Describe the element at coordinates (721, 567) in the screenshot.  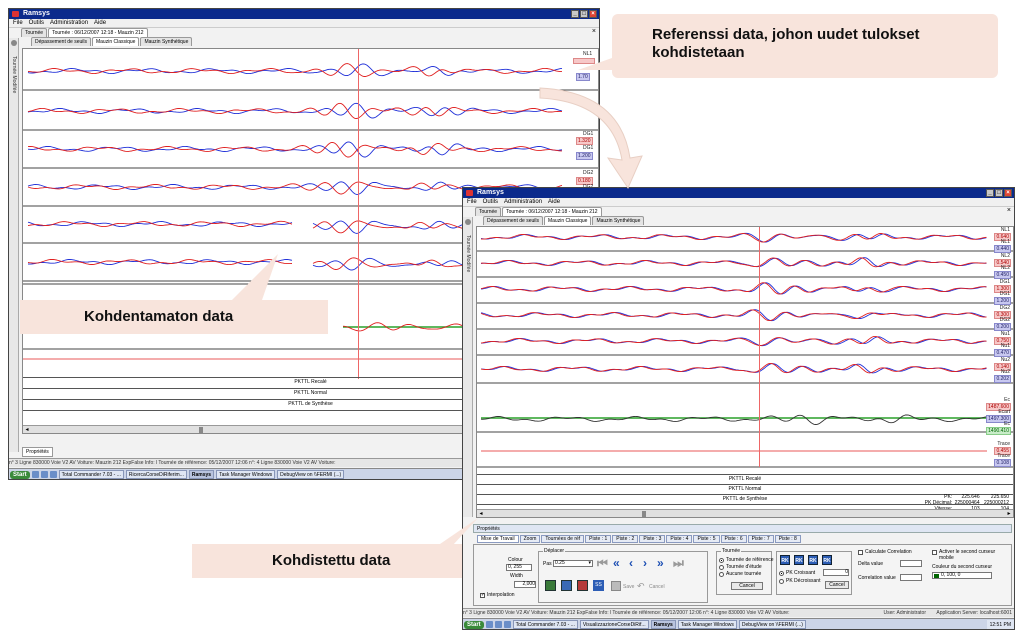
I see `radio-tournee-etude` at that location.